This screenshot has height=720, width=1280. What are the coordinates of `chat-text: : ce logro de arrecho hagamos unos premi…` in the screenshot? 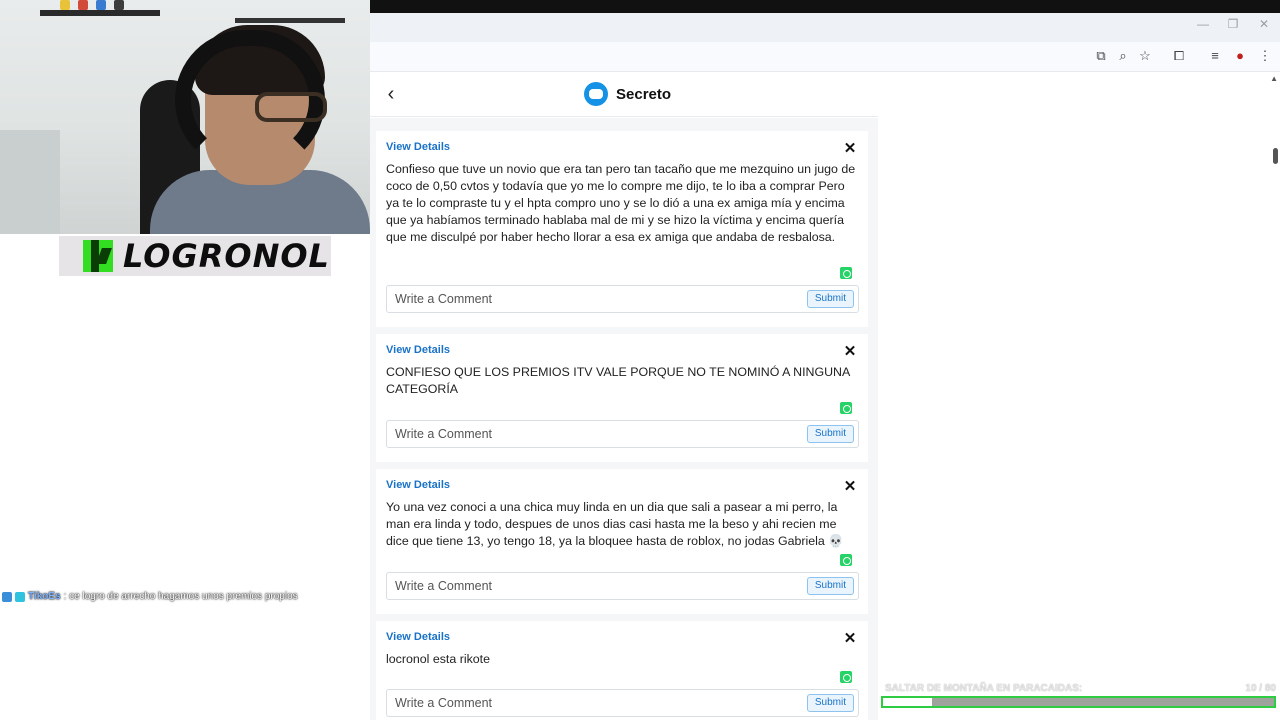 It's located at (180, 596).